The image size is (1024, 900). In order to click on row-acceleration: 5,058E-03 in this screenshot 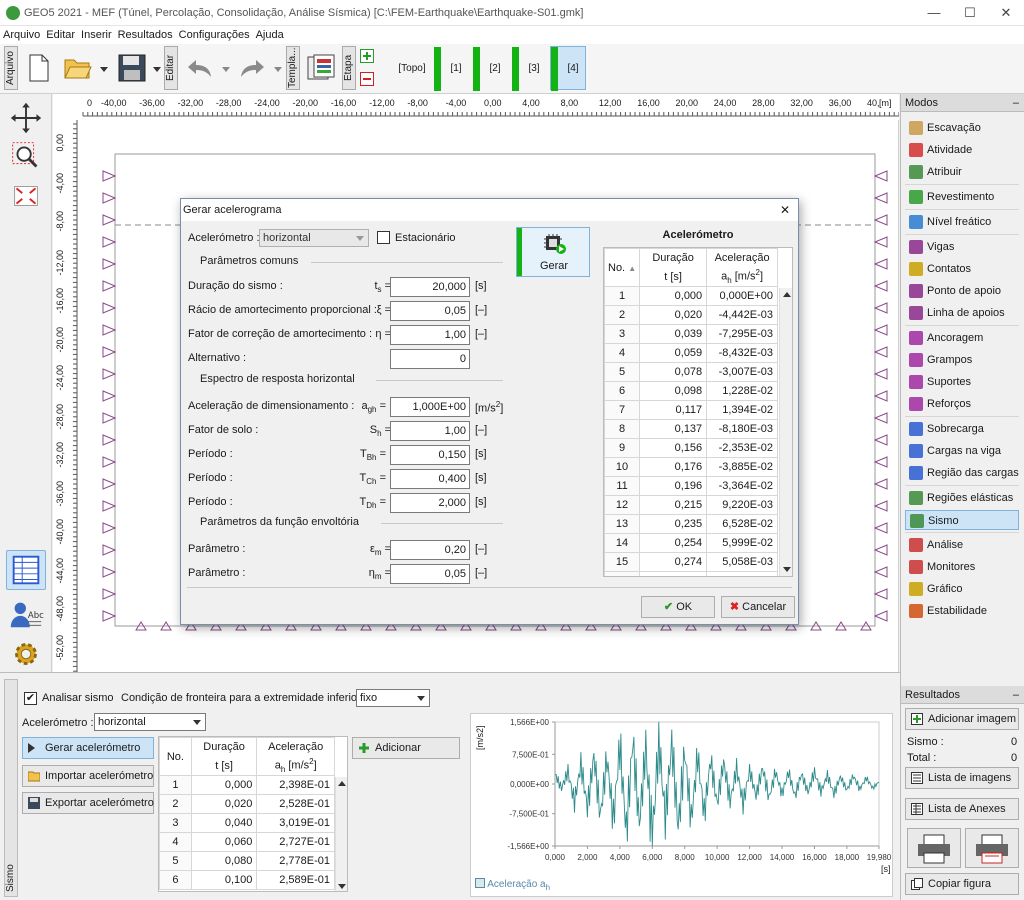, I will do `click(742, 562)`.